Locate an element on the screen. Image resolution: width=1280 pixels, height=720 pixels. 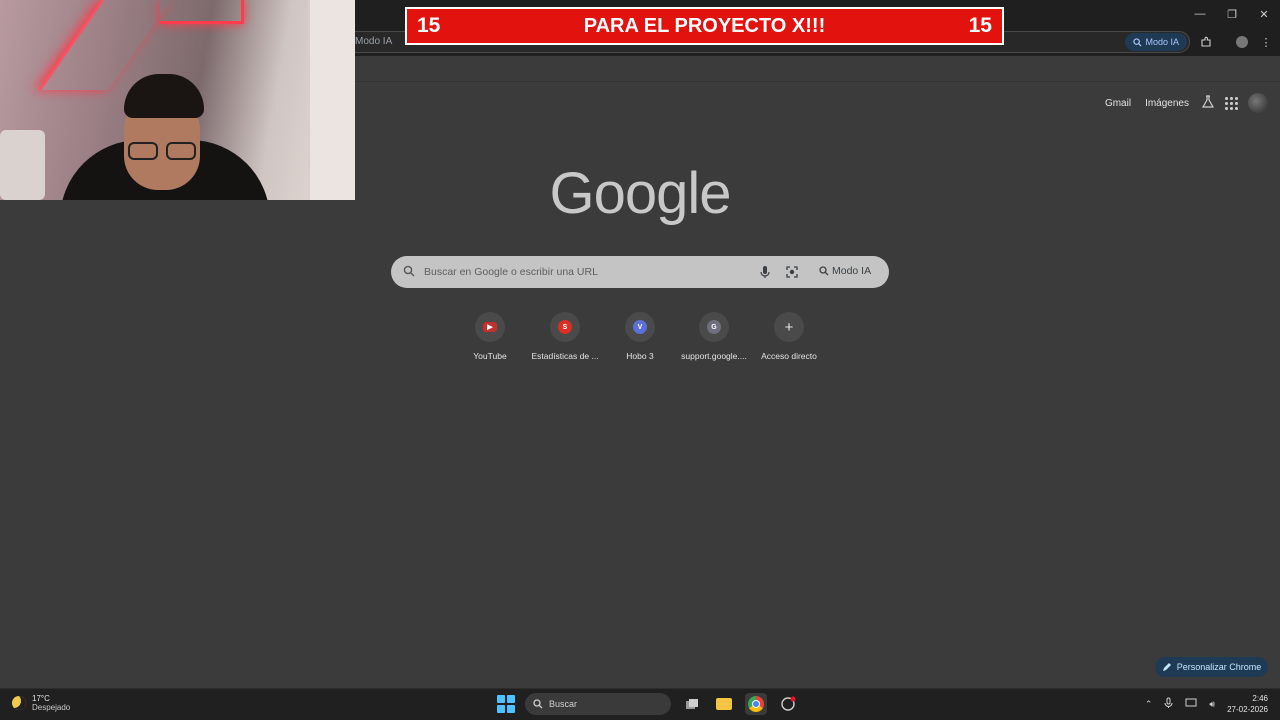
shortcut-youtube: ▶ YouTube is located at coordinates (490, 336).